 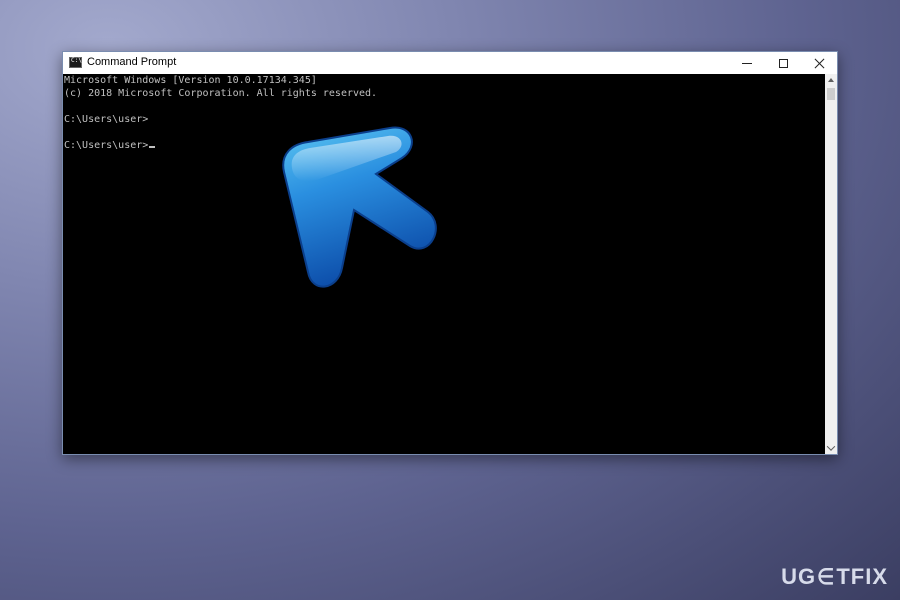 What do you see at coordinates (831, 264) in the screenshot?
I see `vertical-scrollbar` at bounding box center [831, 264].